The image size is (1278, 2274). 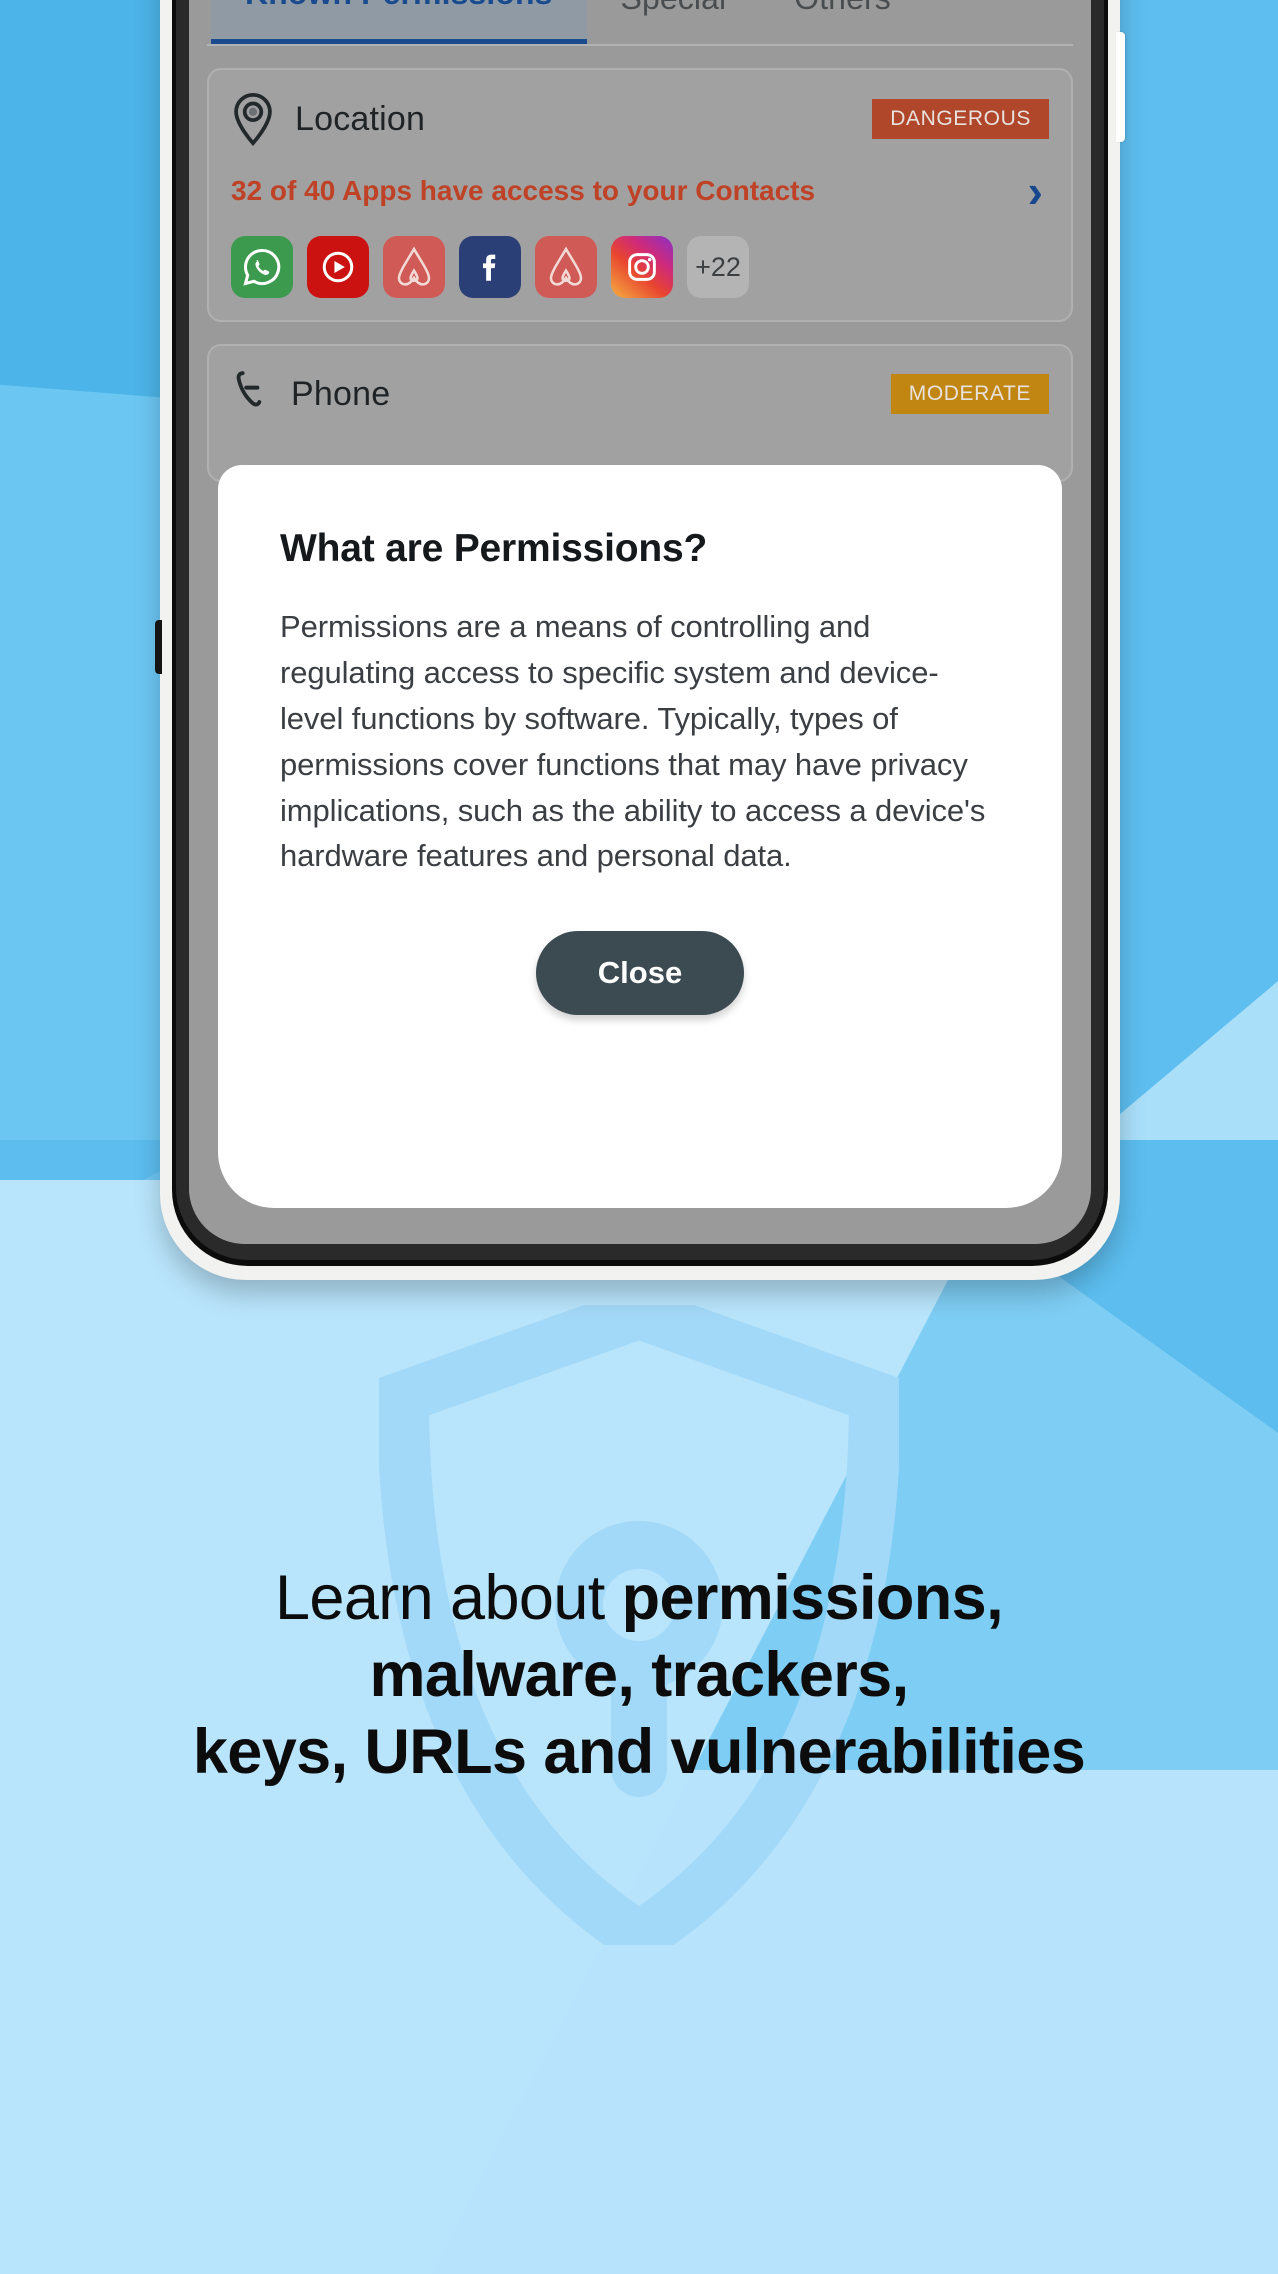 What do you see at coordinates (969, 394) in the screenshot?
I see `status-badge-moderate: MODERATE` at bounding box center [969, 394].